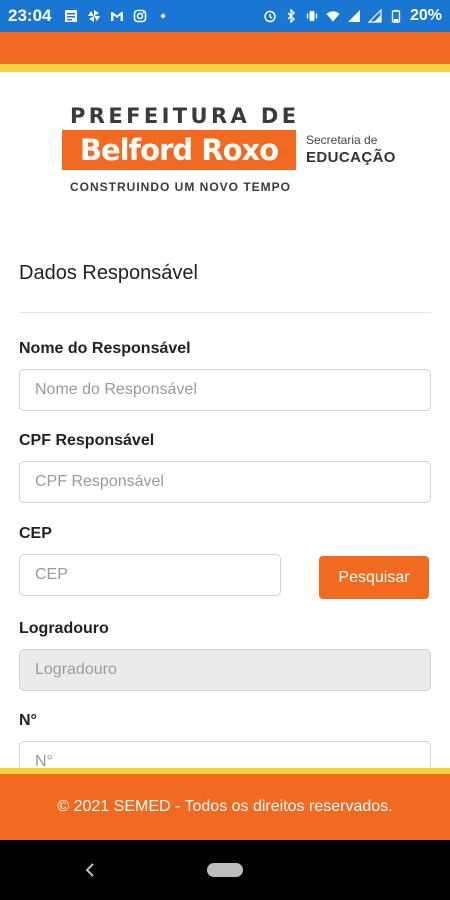  What do you see at coordinates (108, 273) in the screenshot?
I see `section-title: Dados Responsável` at bounding box center [108, 273].